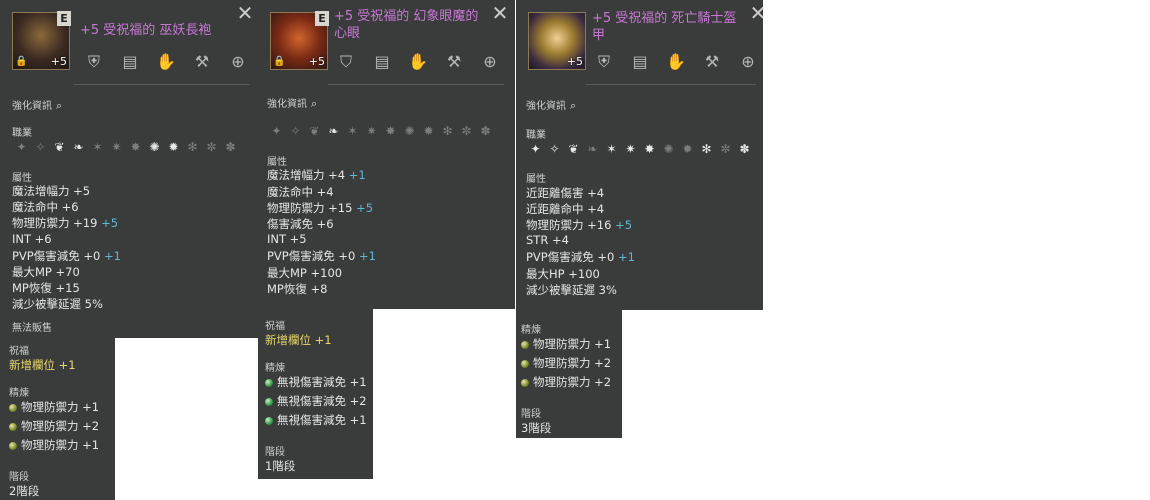 The image size is (1150, 500). What do you see at coordinates (630, 149) in the screenshot?
I see `class-icon-active: ✷` at bounding box center [630, 149].